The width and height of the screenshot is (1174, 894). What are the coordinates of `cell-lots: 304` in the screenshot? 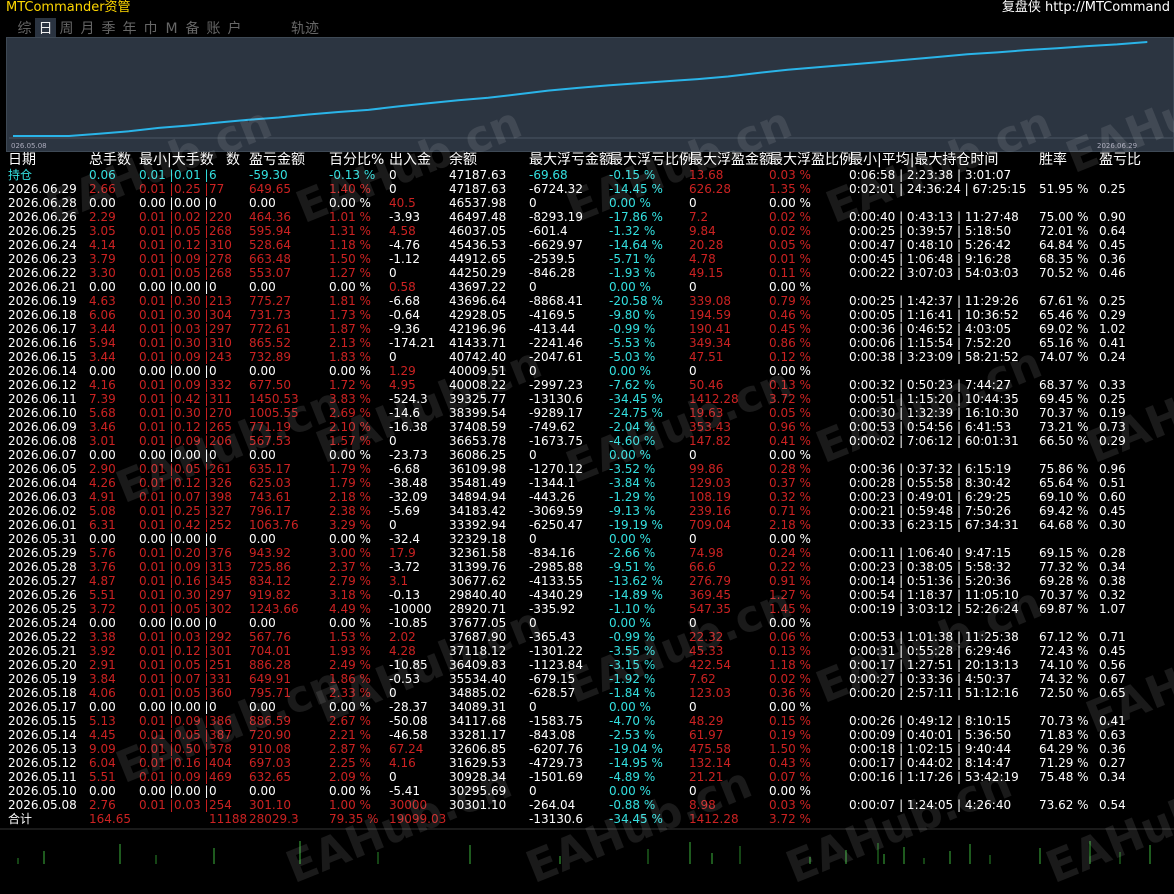 It's located at (220, 315).